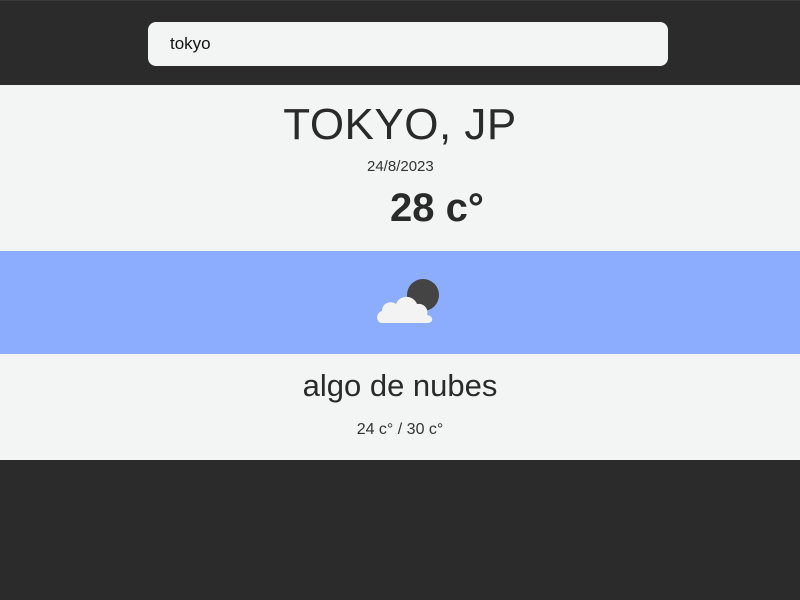  What do you see at coordinates (400, 124) in the screenshot?
I see `city-name: TOKYO, JP` at bounding box center [400, 124].